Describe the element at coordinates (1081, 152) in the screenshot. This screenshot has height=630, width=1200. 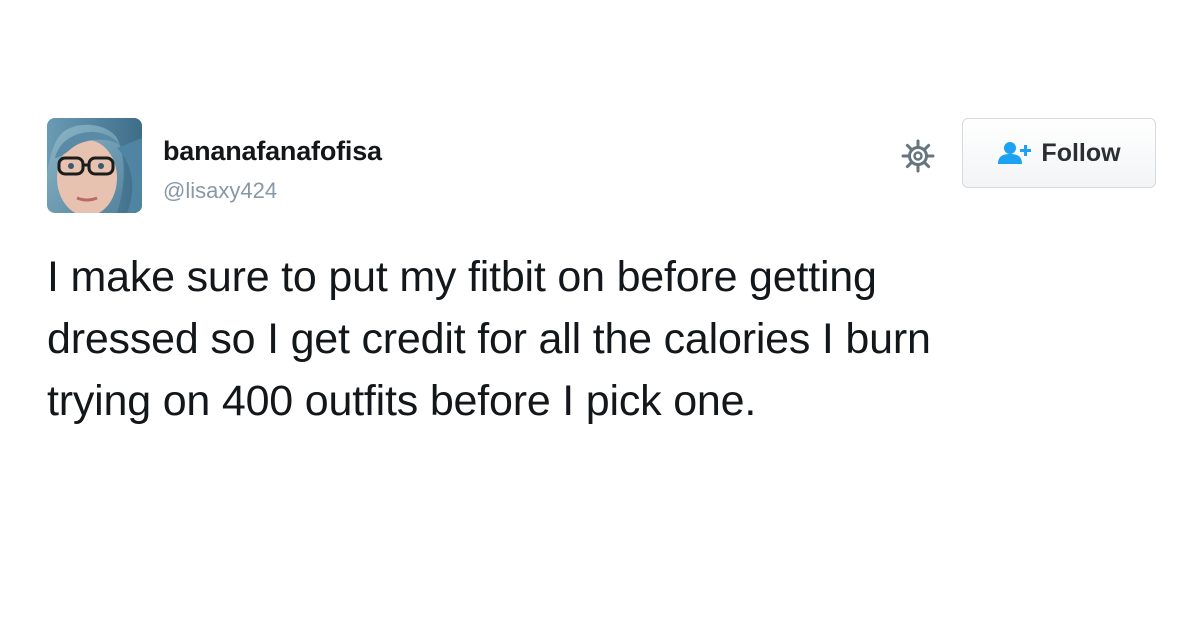
I see `follow-label: Follow` at that location.